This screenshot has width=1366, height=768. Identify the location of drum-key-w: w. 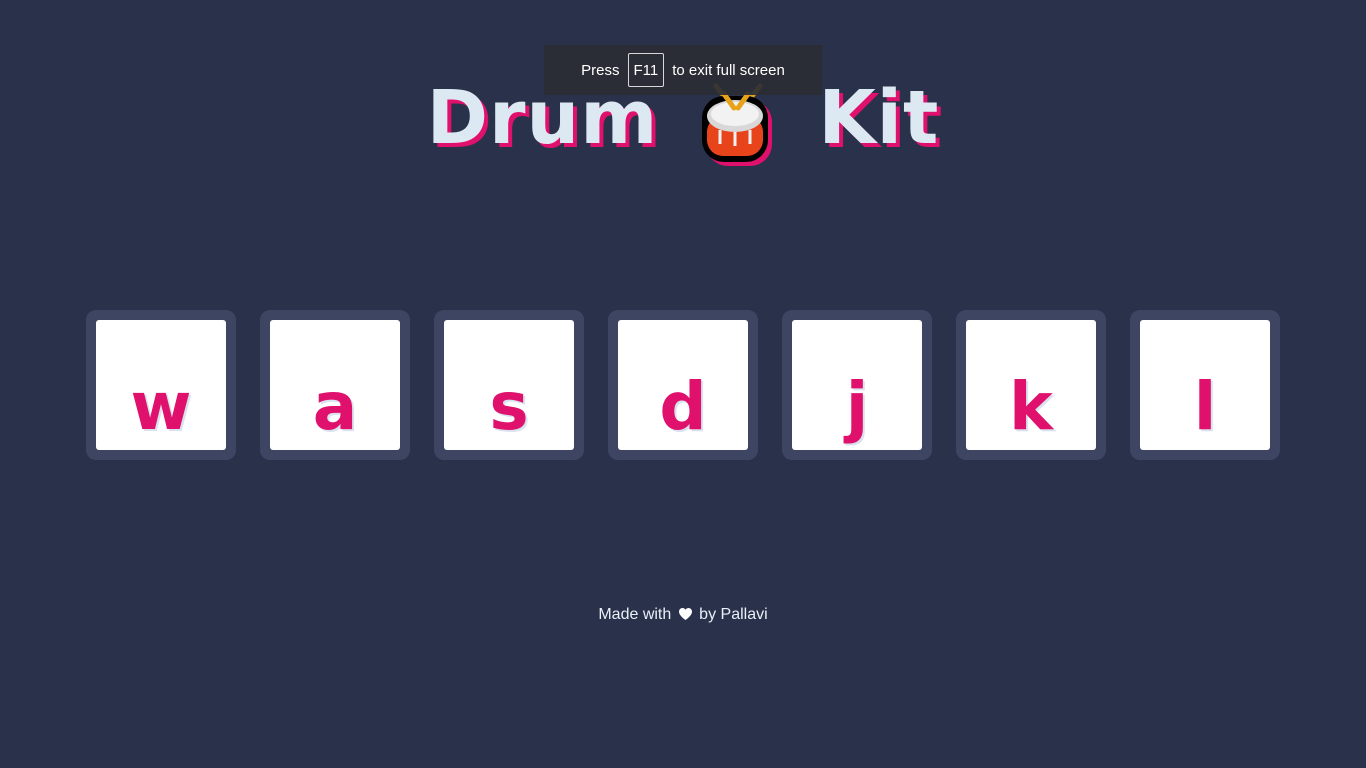
(161, 385).